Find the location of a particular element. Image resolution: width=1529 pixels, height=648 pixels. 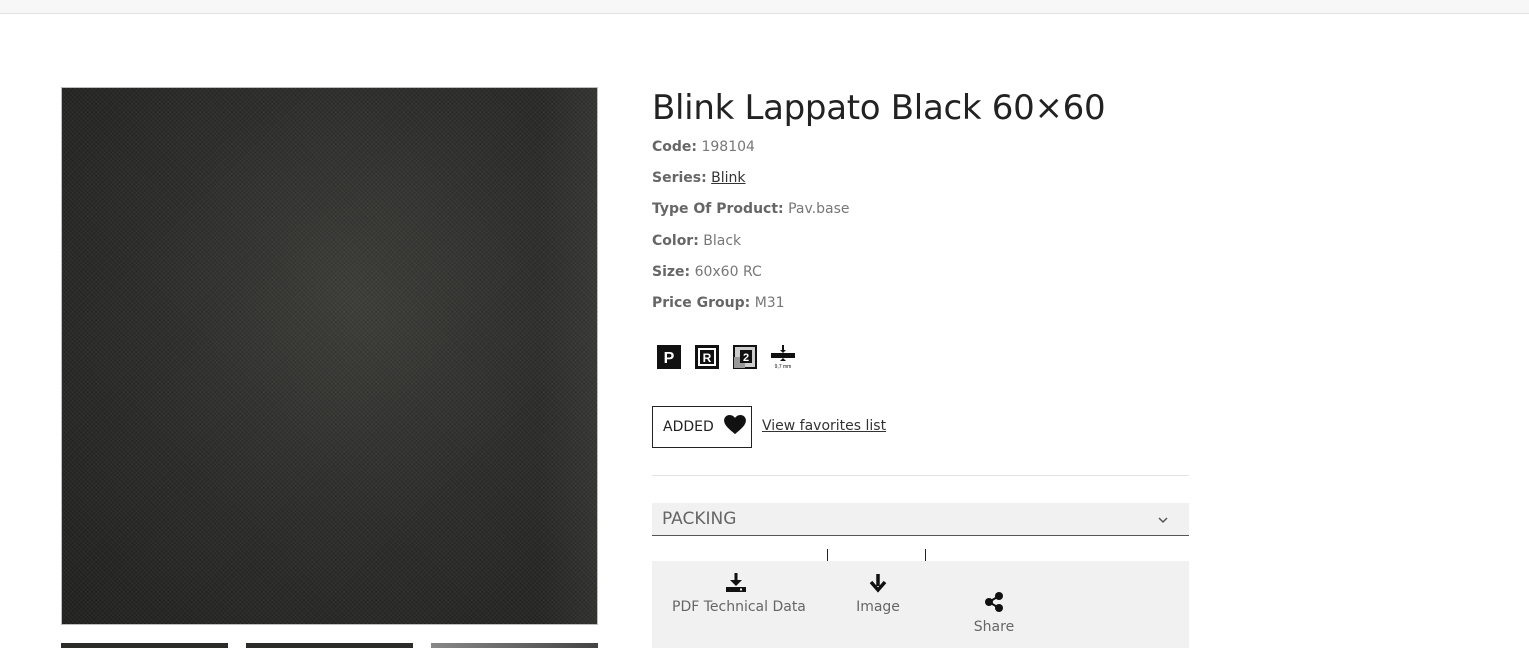

r-icon-glyph: R is located at coordinates (707, 358).